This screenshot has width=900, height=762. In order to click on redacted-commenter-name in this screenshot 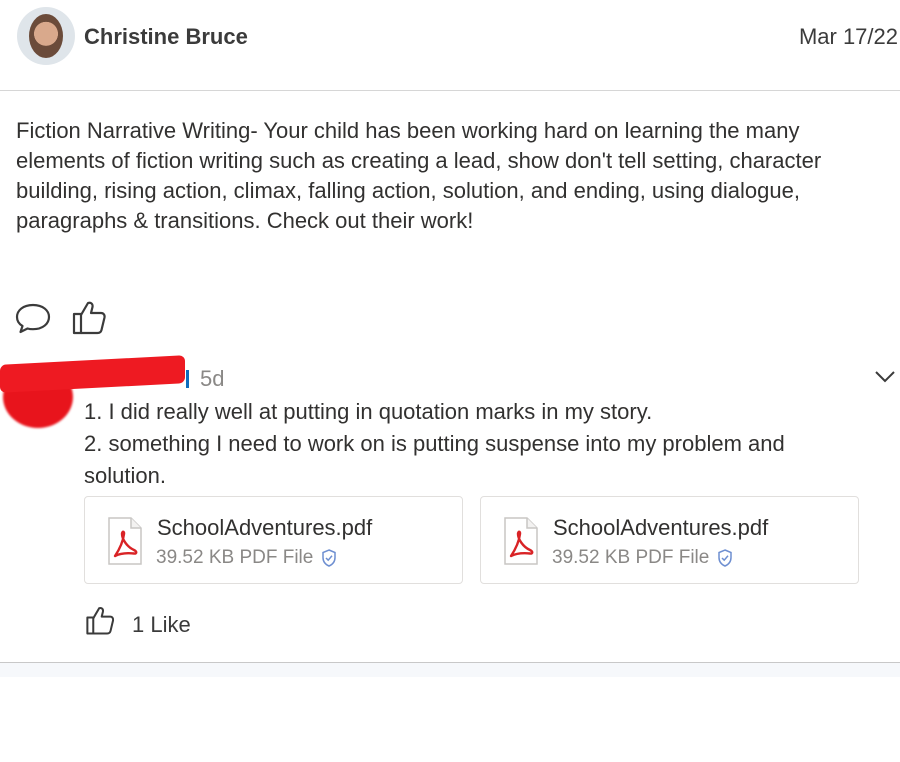, I will do `click(92, 374)`.